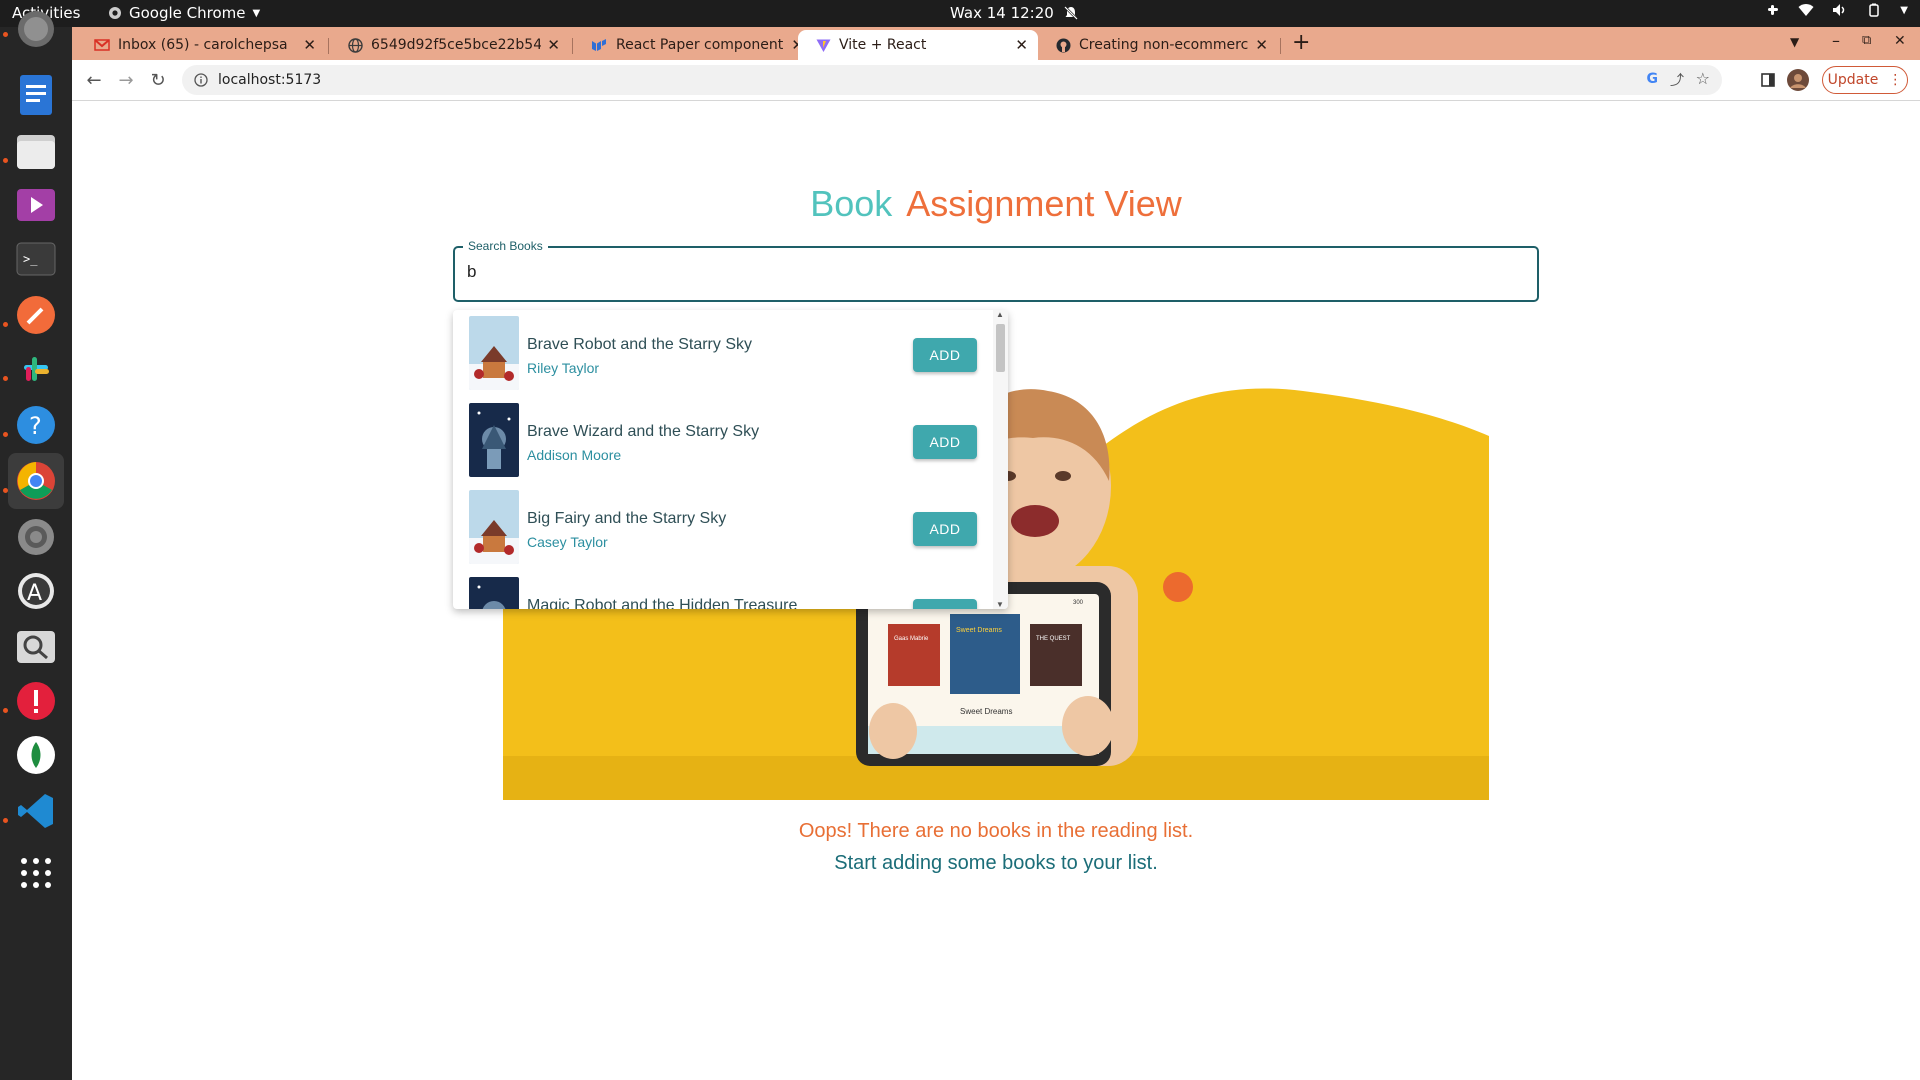 The image size is (1920, 1080). I want to click on google-lens-icon: G, so click(1653, 79).